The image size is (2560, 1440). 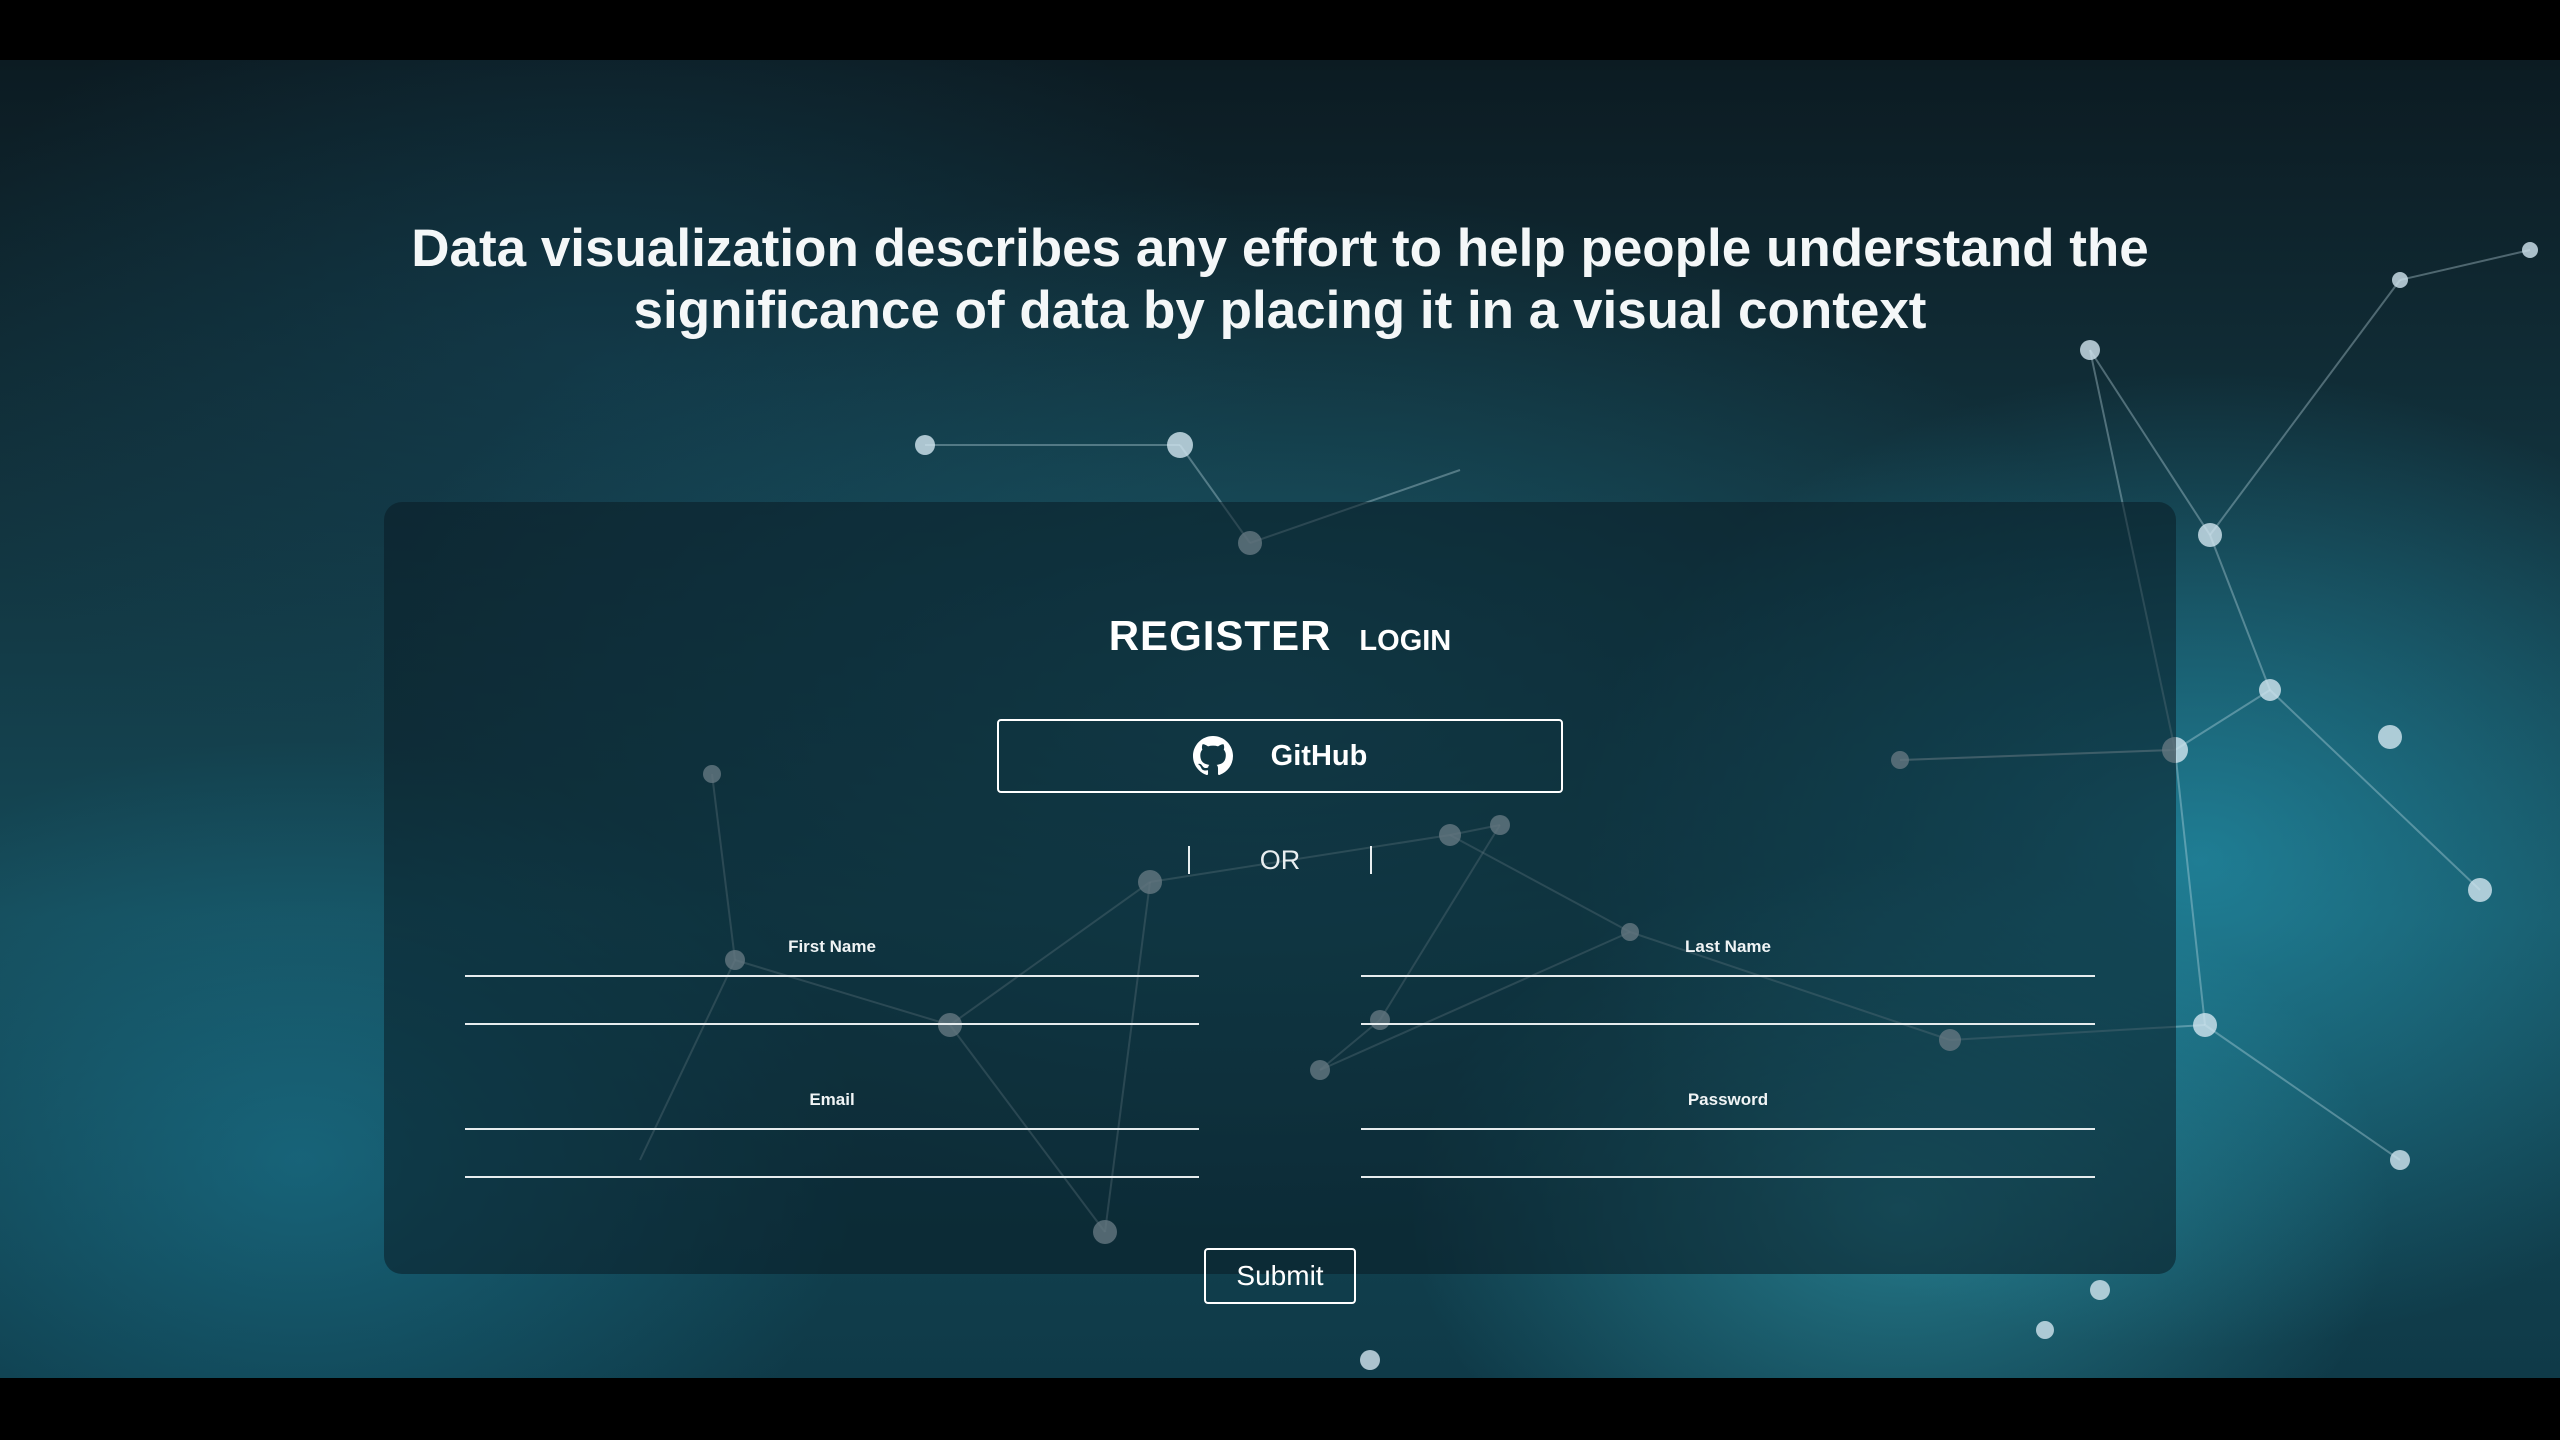 I want to click on tab-login: LOGIN, so click(x=1405, y=641).